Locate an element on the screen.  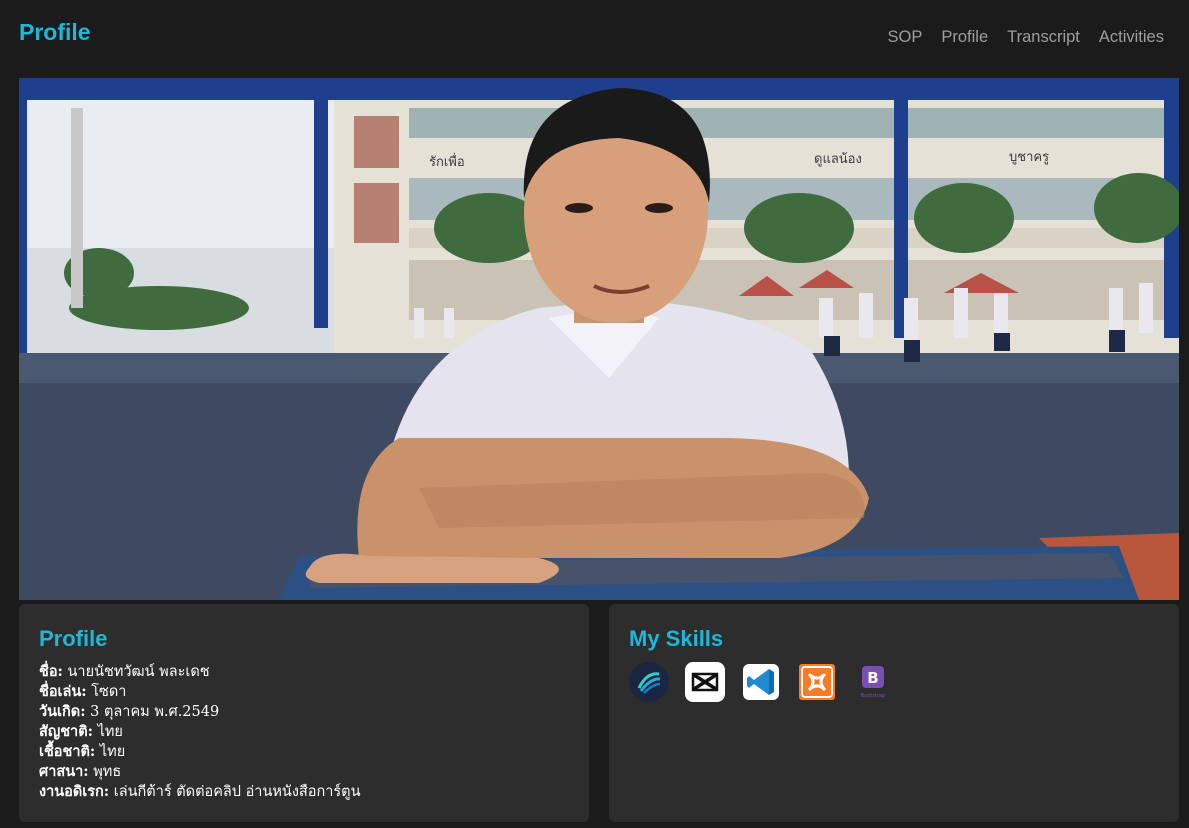
svg-text: B is located at coordinates (872, 678).